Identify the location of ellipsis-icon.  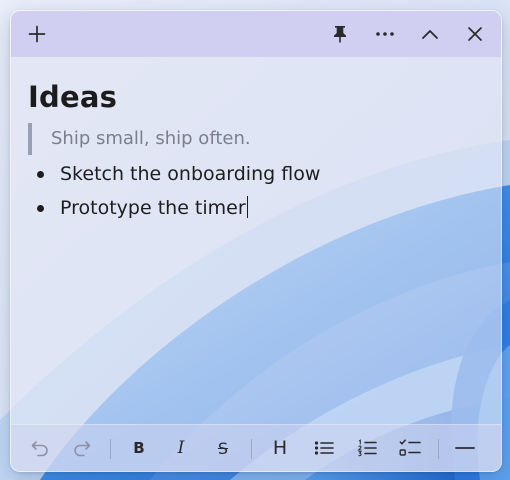
(385, 34).